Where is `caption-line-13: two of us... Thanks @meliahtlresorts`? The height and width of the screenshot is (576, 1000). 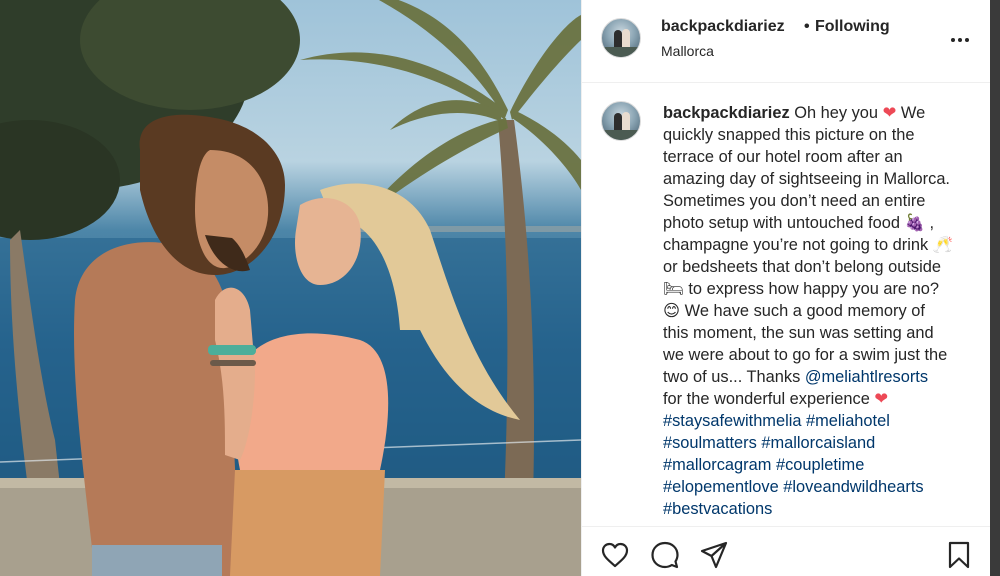 caption-line-13: two of us... Thanks @meliahtlresorts is located at coordinates (796, 377).